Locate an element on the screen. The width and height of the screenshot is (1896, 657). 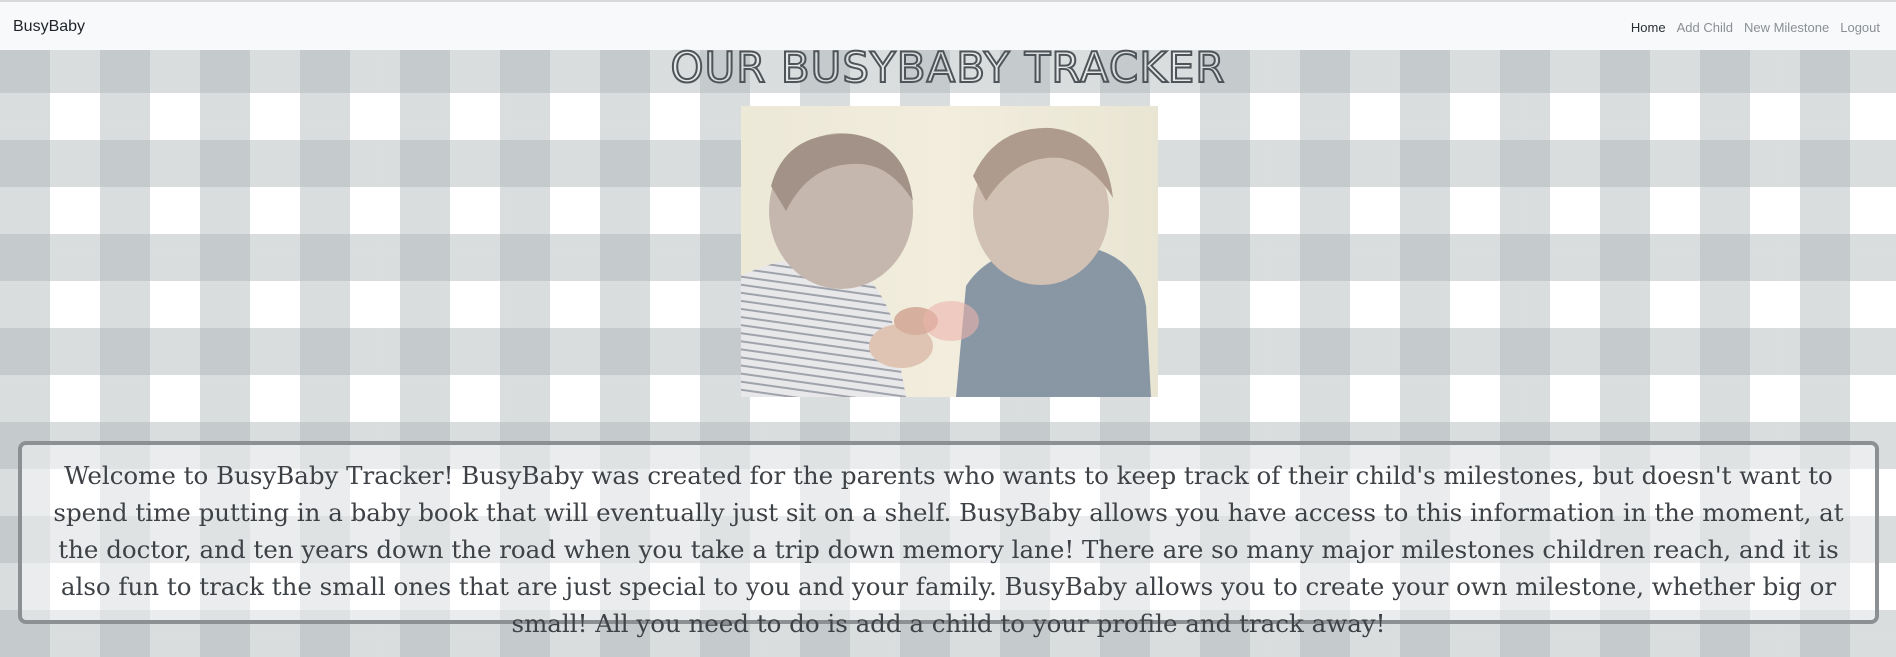
nav-link-logout: Logout is located at coordinates (1860, 27).